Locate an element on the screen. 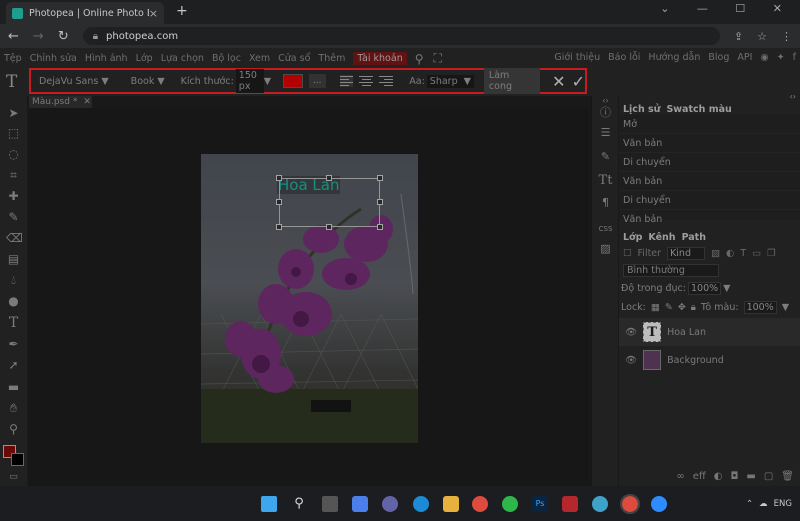 Image resolution: width=800 pixels, height=521 pixels. layer-row: 👁︎ Background is located at coordinates (709, 360).